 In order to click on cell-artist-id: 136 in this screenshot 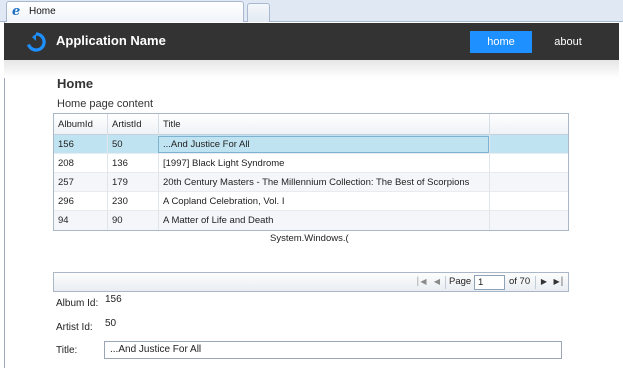, I will do `click(133, 163)`.